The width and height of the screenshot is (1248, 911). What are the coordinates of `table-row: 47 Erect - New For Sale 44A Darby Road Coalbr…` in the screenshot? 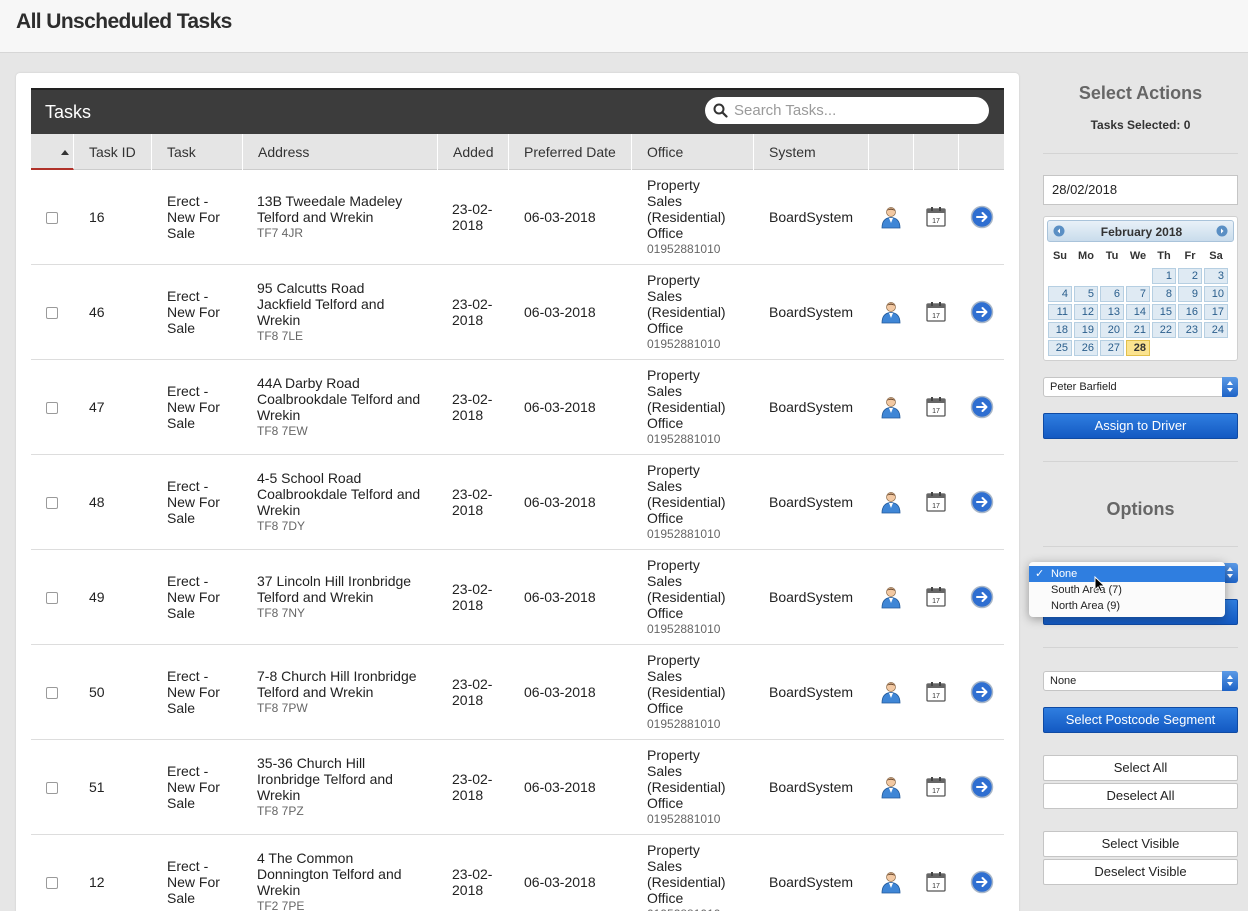 It's located at (517, 407).